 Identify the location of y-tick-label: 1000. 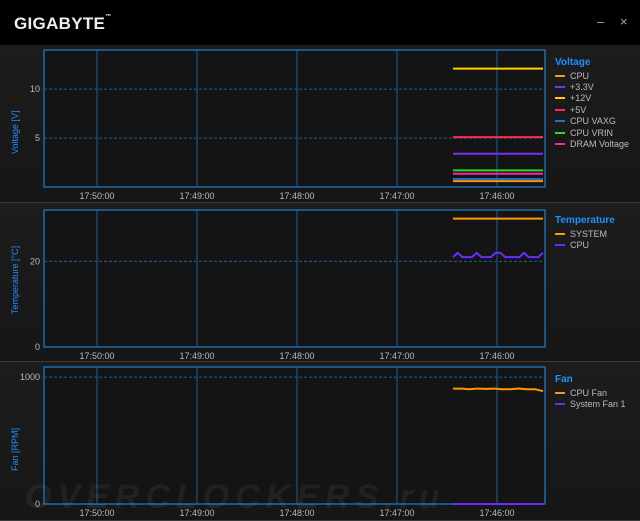
(30, 377).